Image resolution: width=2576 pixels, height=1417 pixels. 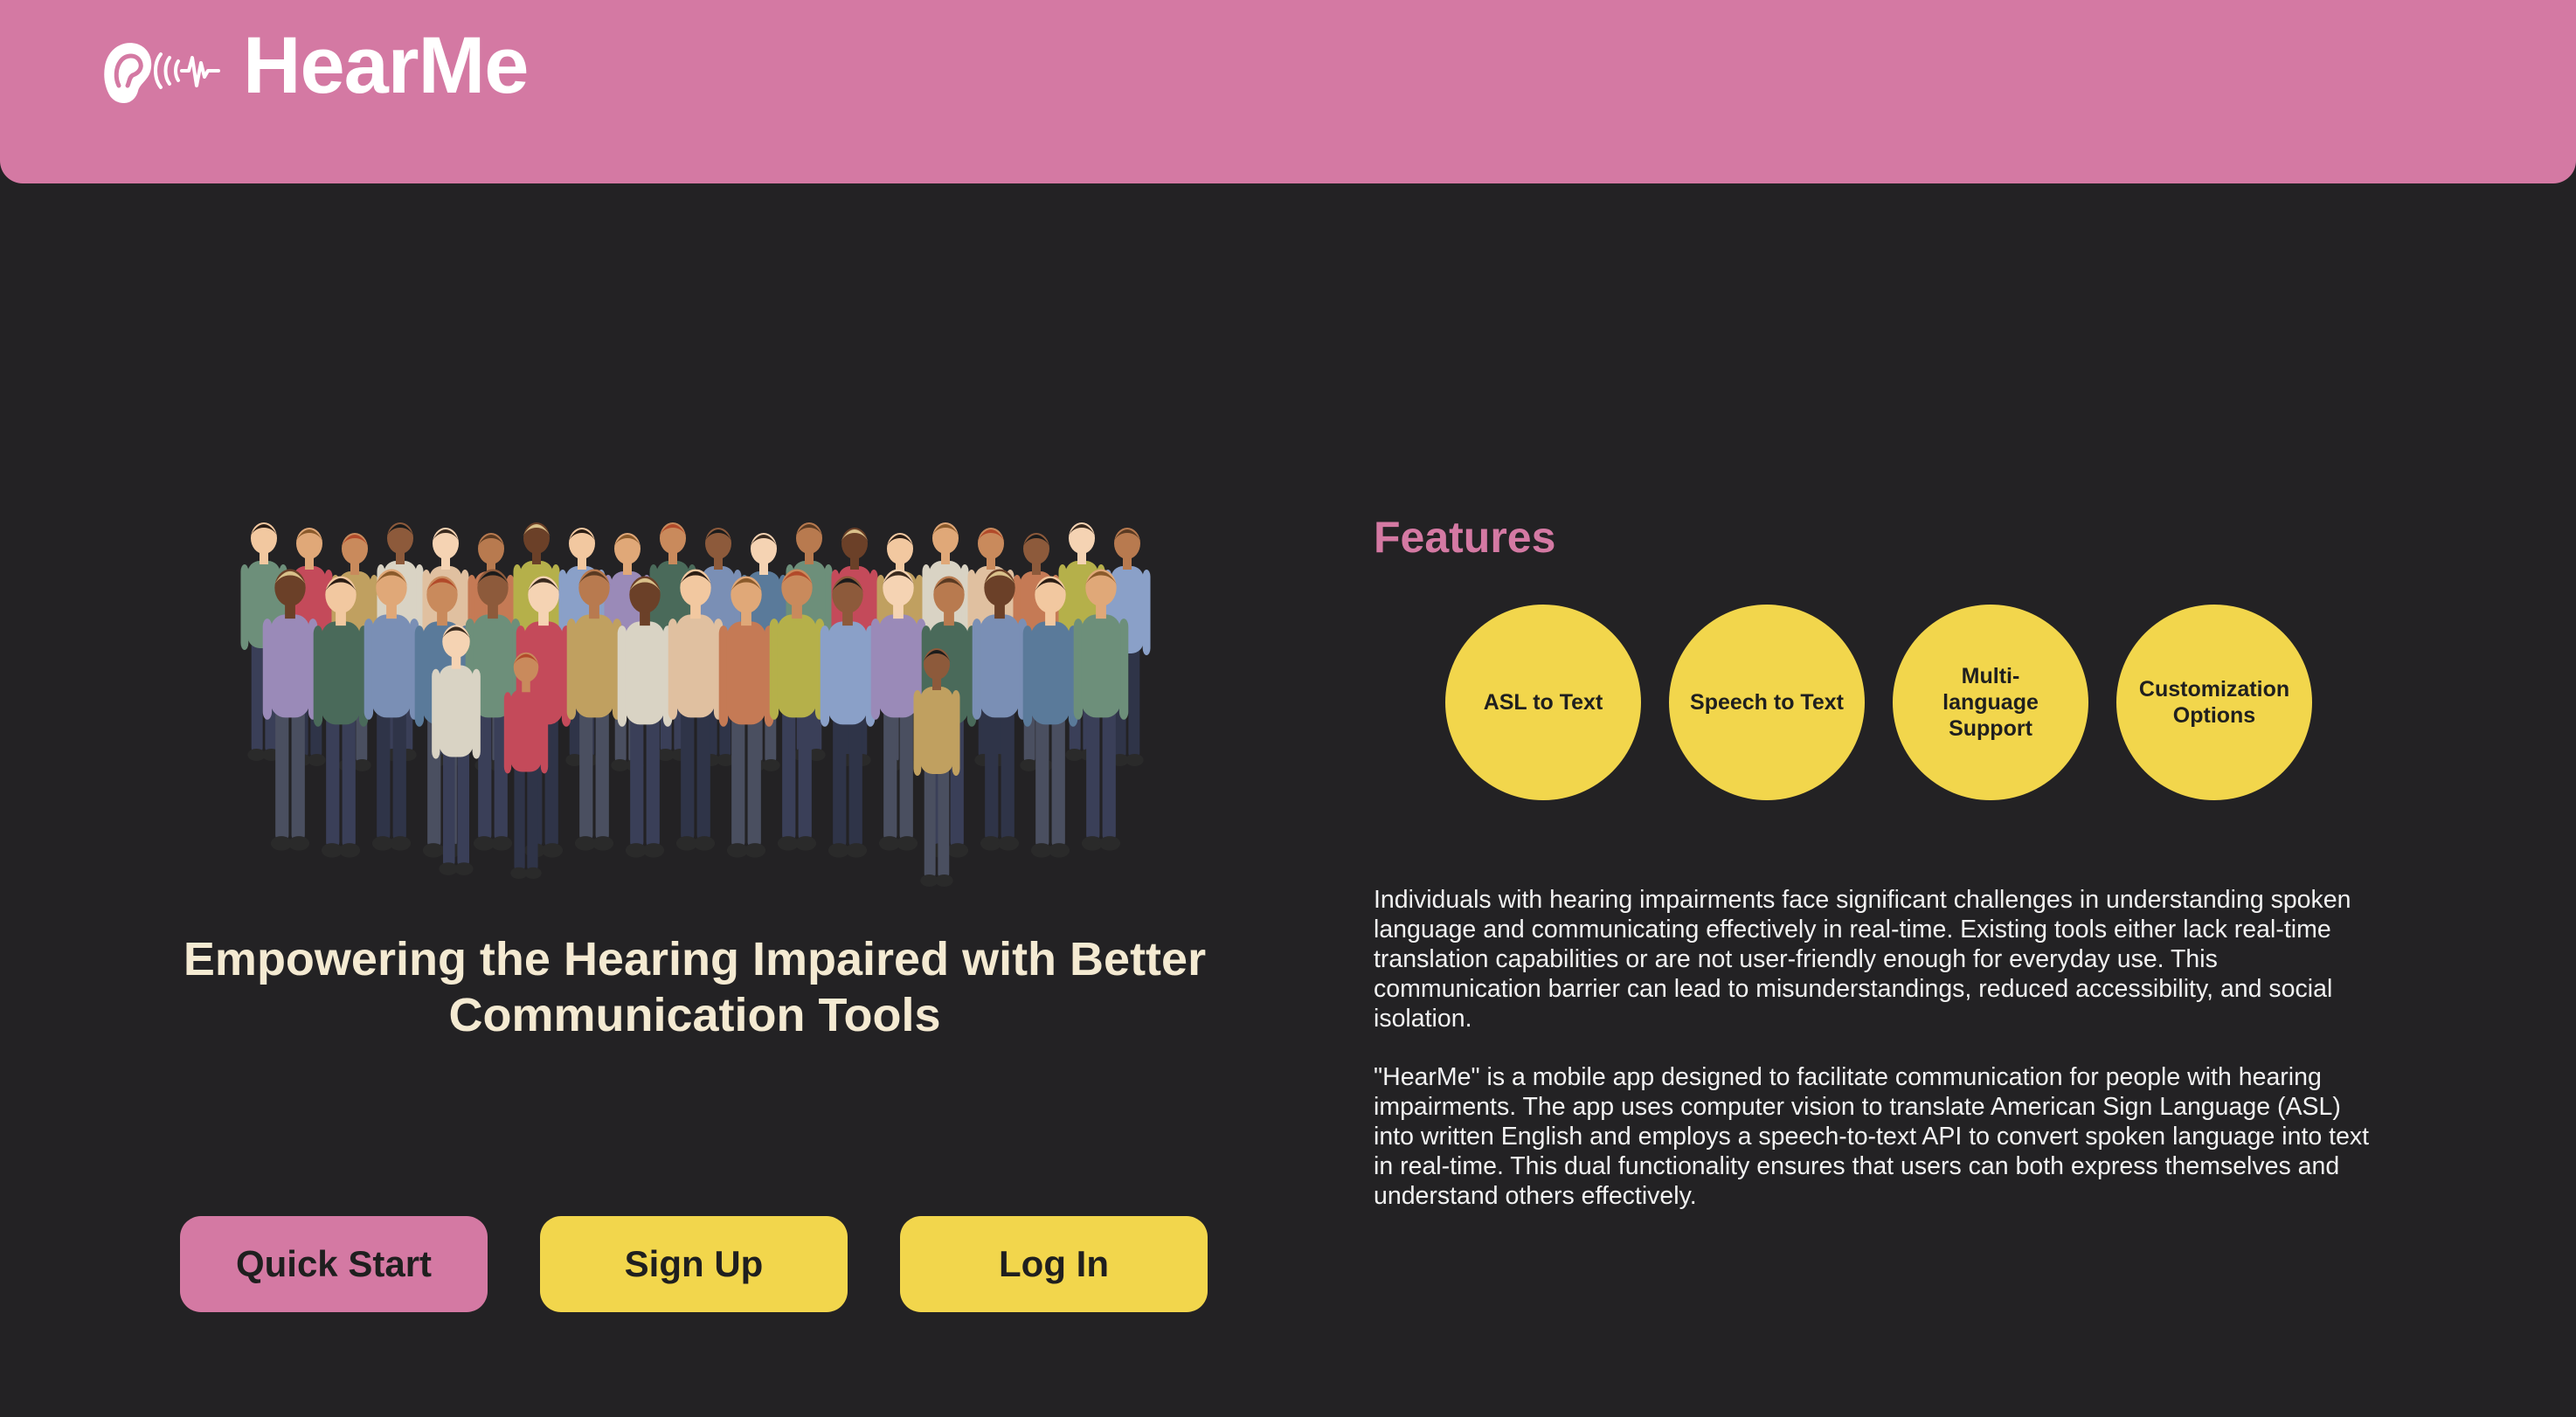 What do you see at coordinates (1054, 1264) in the screenshot?
I see `log-in-button: Log In` at bounding box center [1054, 1264].